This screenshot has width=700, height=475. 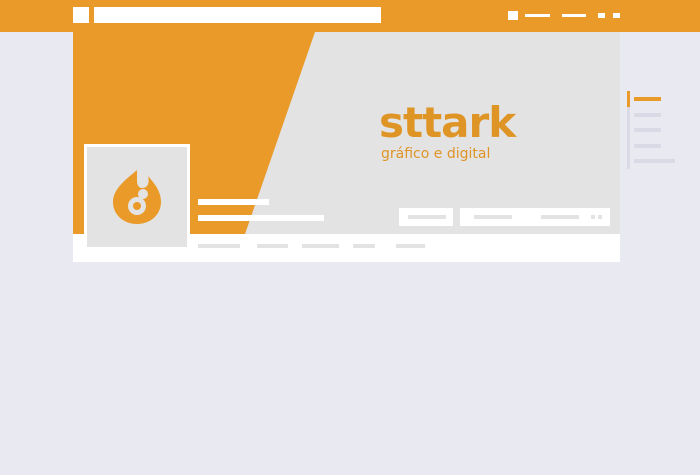 What do you see at coordinates (426, 217) in the screenshot?
I see `like-button` at bounding box center [426, 217].